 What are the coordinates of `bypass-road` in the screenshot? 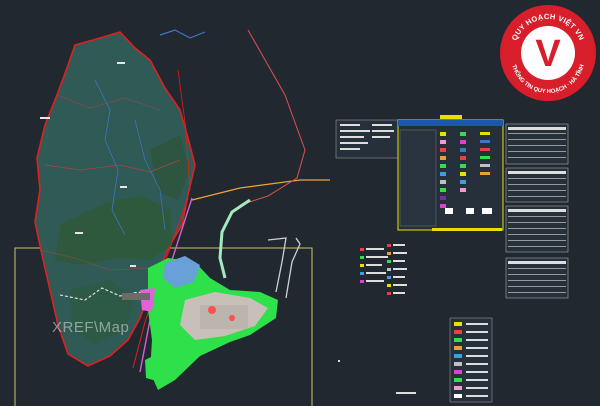 It's located at (234, 238).